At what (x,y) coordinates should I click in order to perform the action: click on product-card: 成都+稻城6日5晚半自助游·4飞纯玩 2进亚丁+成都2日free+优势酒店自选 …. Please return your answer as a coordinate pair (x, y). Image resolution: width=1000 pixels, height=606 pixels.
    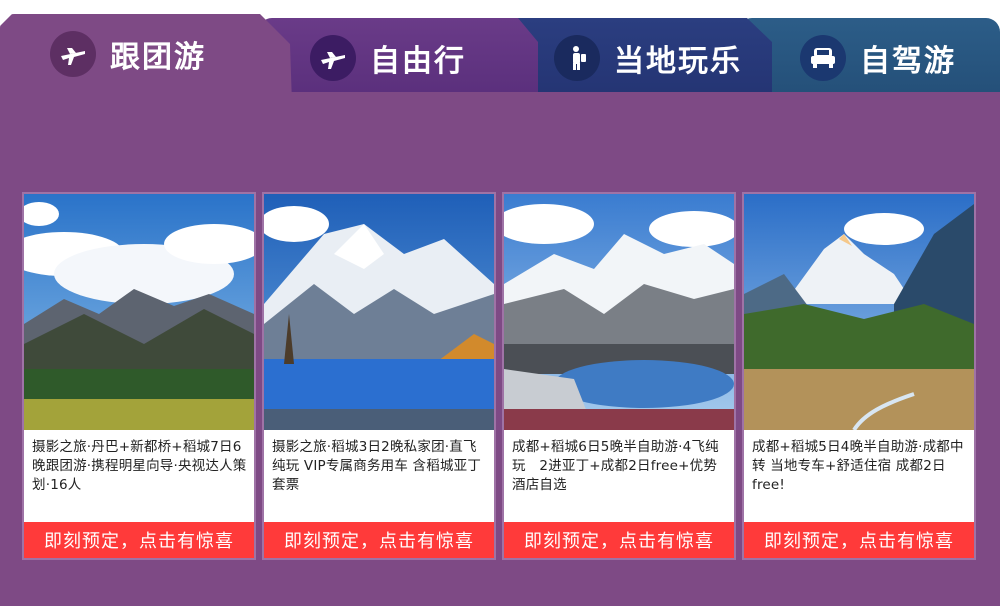
    Looking at the image, I should click on (619, 376).